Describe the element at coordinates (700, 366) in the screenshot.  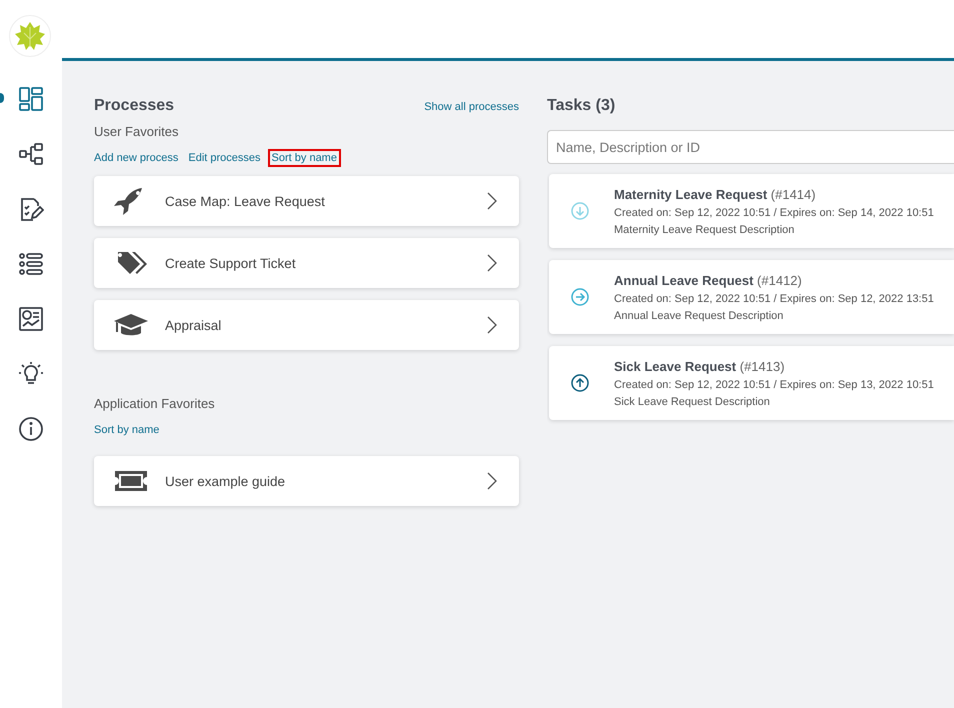
I see `task-title: Sick Leave Request (#1413)` at that location.